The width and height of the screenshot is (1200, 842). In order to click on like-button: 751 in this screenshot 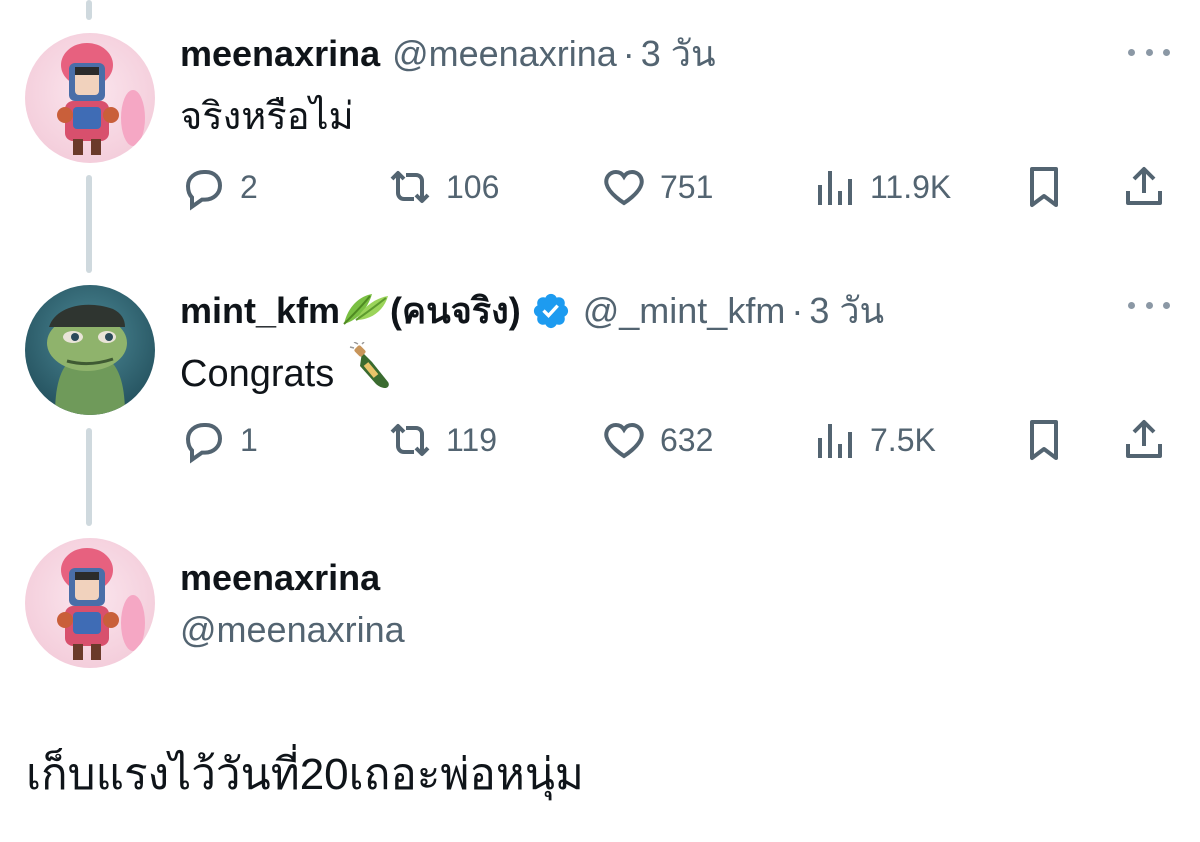, I will do `click(656, 187)`.